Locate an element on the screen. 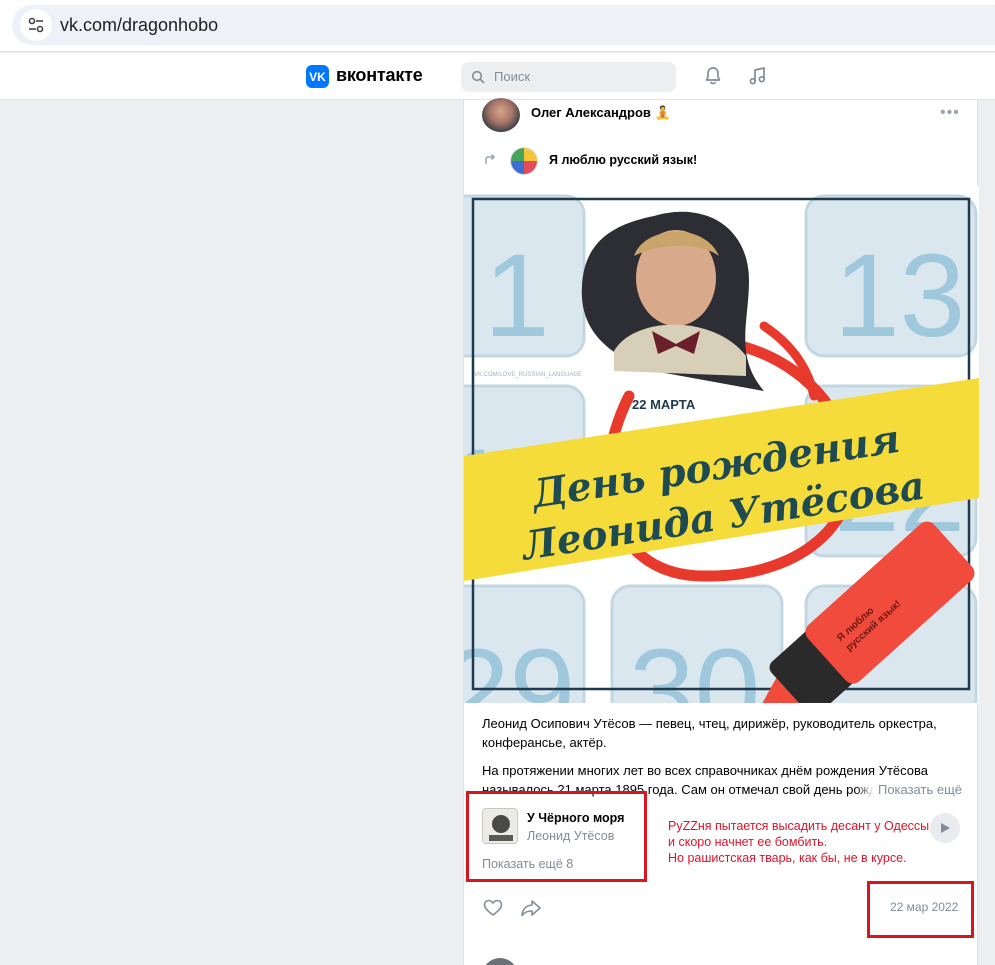  tune-icon is located at coordinates (36, 25).